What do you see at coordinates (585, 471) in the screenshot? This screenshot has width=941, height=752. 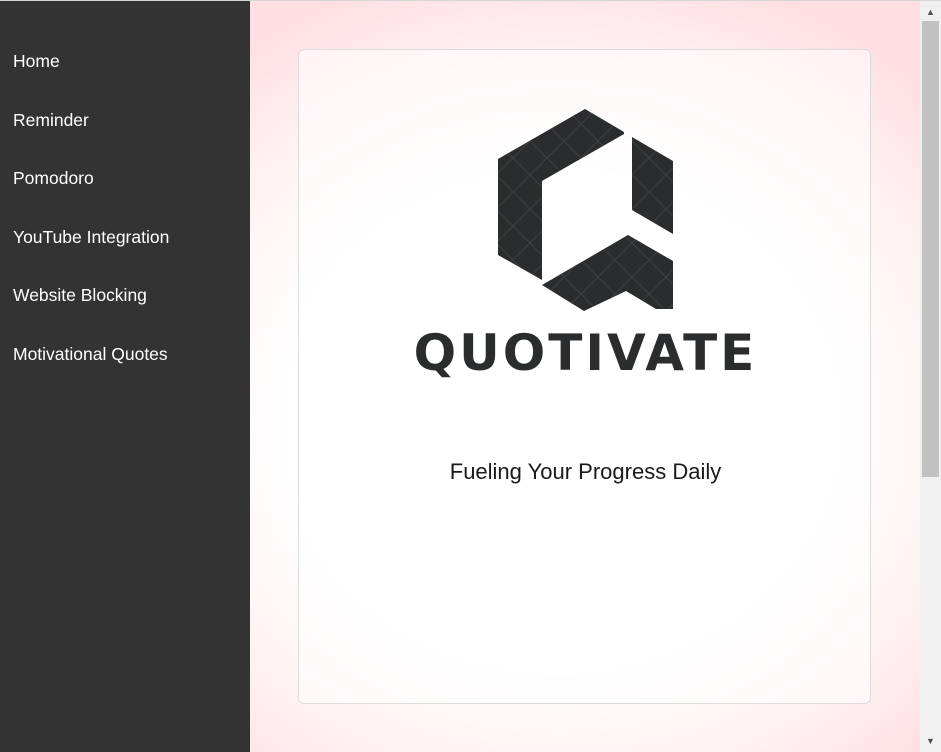 I see `tagline: Fueling Your Progress Daily` at bounding box center [585, 471].